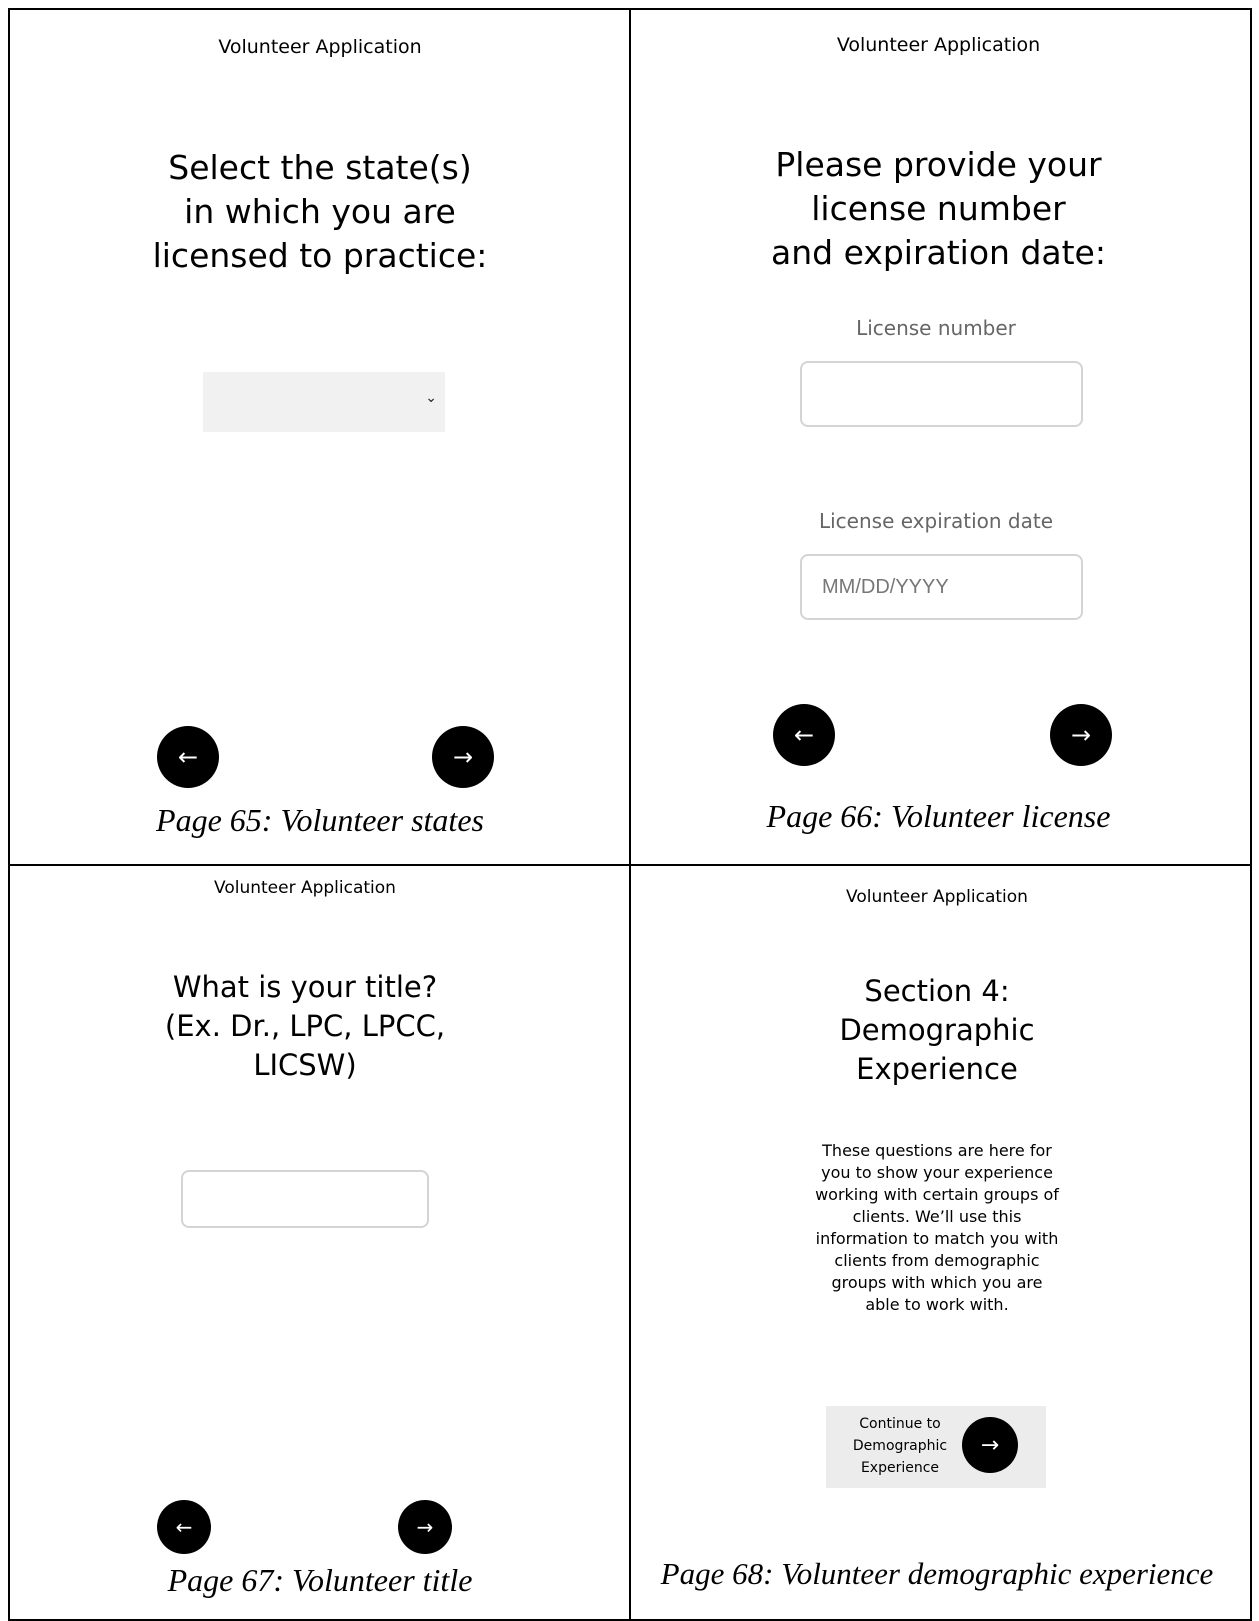 The height and width of the screenshot is (1621, 1259). What do you see at coordinates (941, 587) in the screenshot?
I see `license-expiration-input` at bounding box center [941, 587].